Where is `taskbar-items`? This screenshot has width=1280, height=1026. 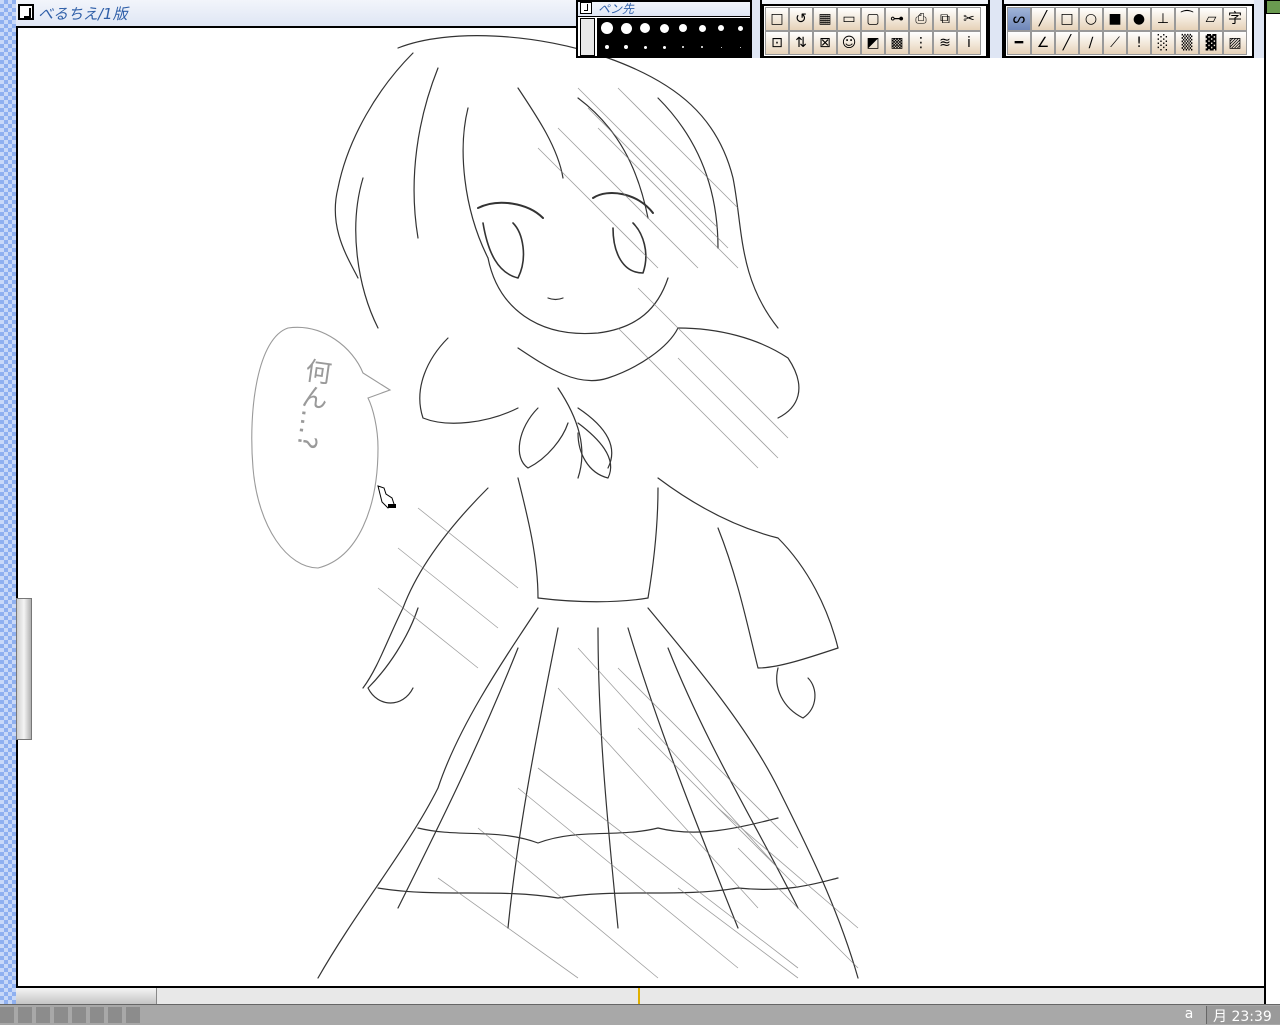
taskbar-items is located at coordinates (72, 1015).